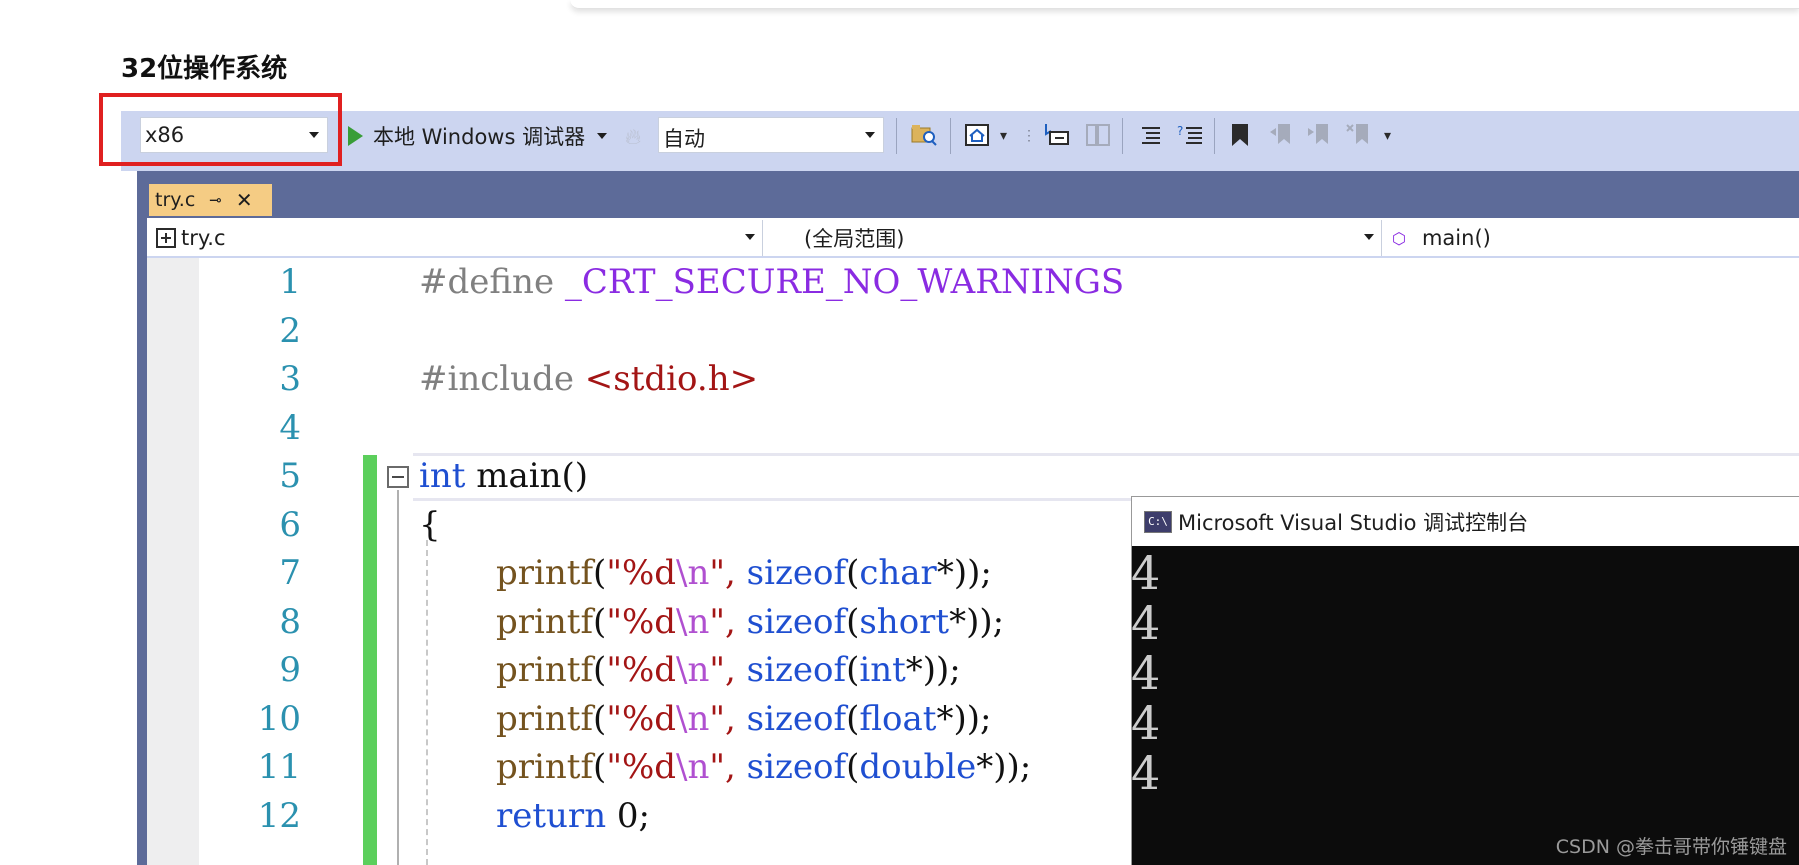 This screenshot has width=1799, height=865. What do you see at coordinates (220, 129) in the screenshot?
I see `highlight-annotation-box` at bounding box center [220, 129].